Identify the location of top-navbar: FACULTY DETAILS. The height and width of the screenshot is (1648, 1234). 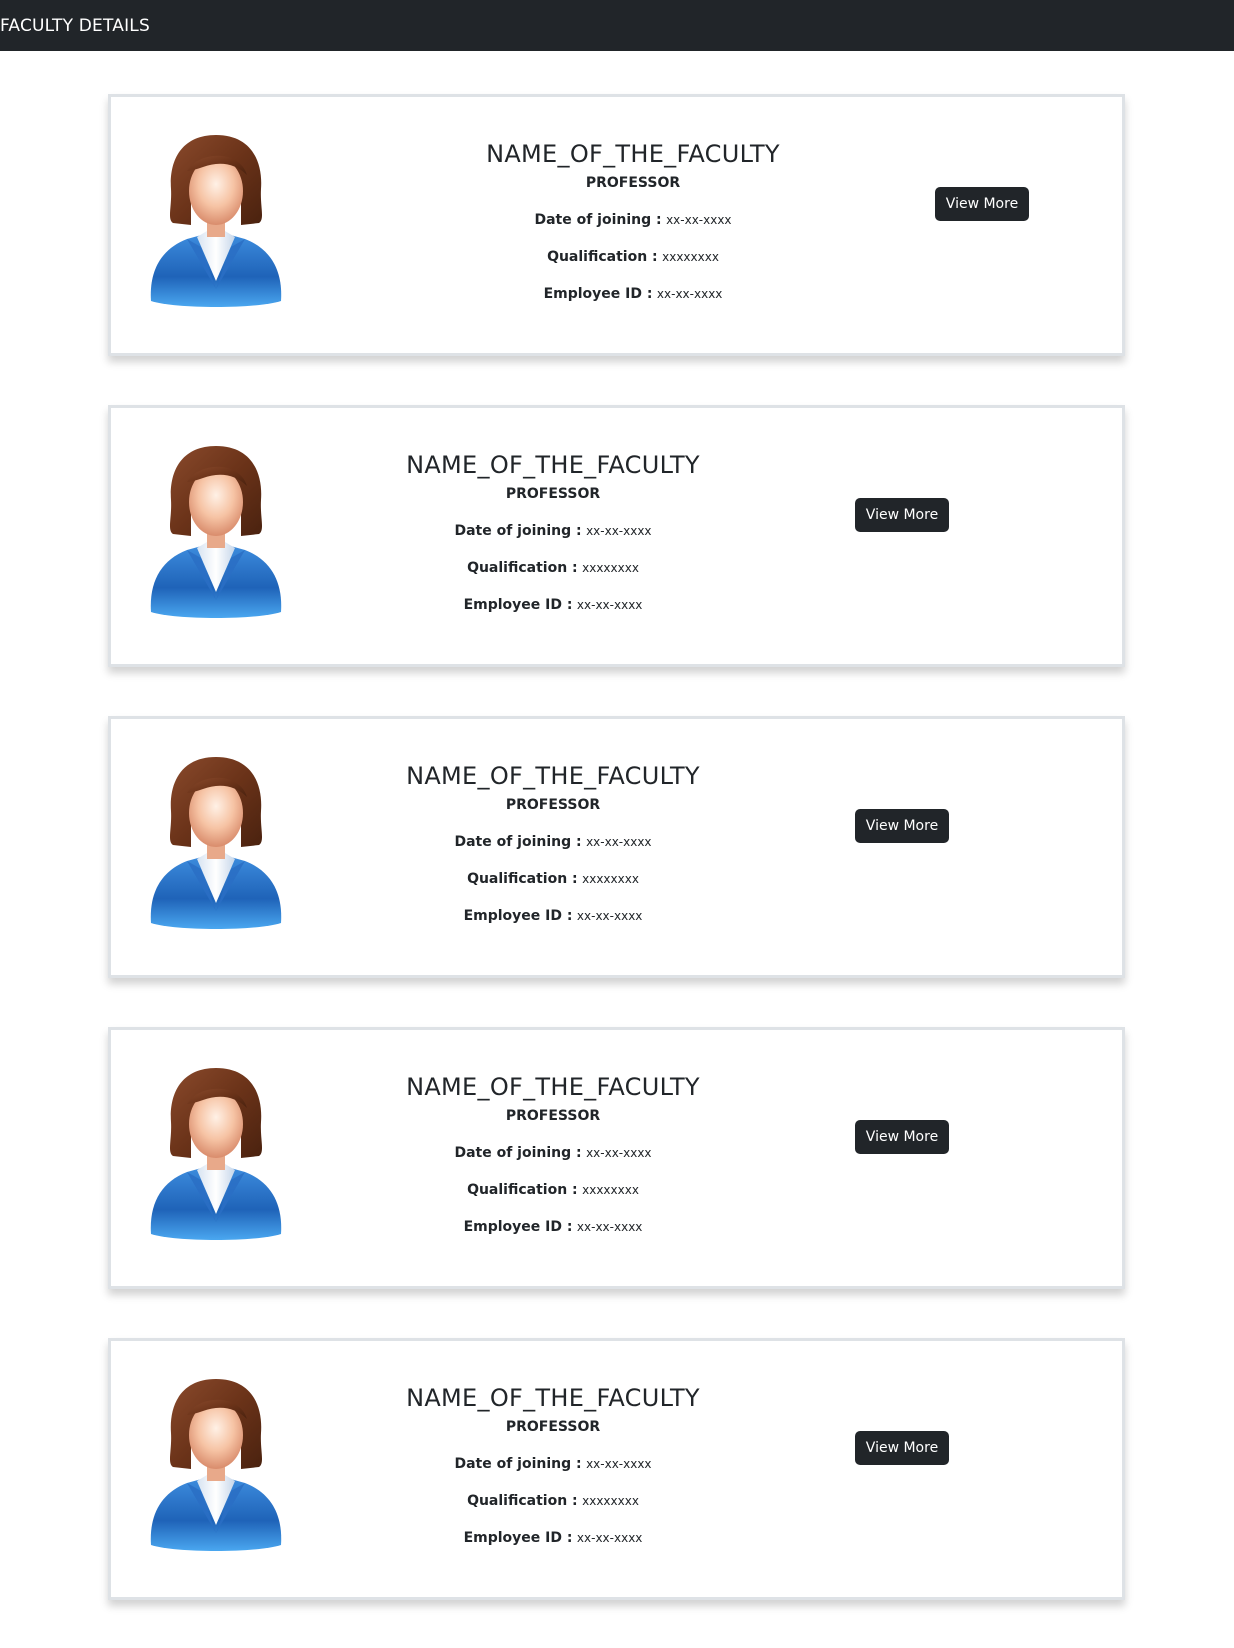
(617, 25).